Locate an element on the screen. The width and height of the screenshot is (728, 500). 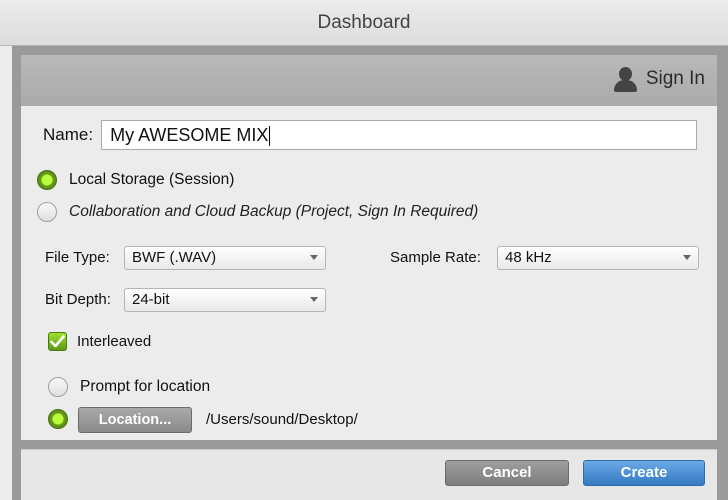
cloud-backup-radio is located at coordinates (47, 212).